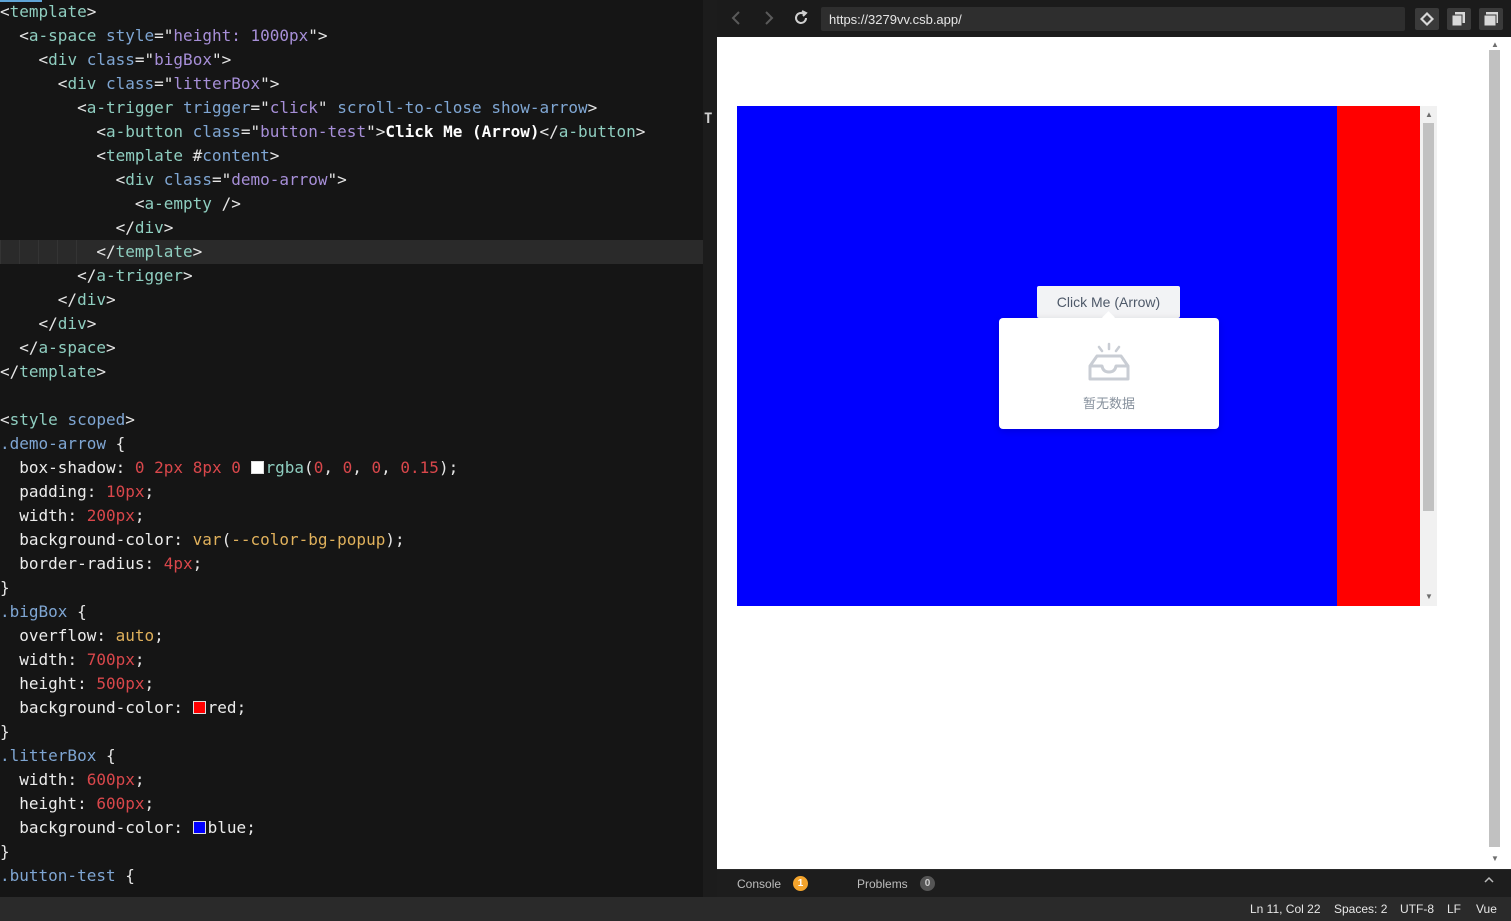  I want to click on code-token: );, so click(395, 539).